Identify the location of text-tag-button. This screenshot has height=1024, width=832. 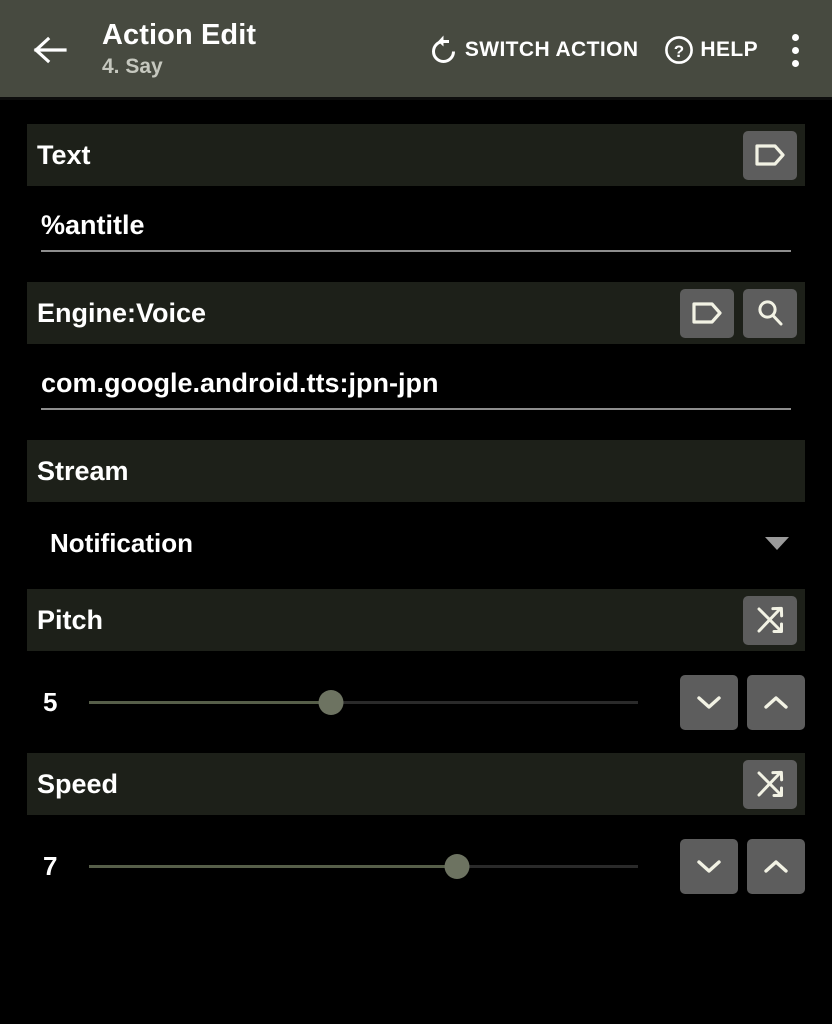
(770, 155).